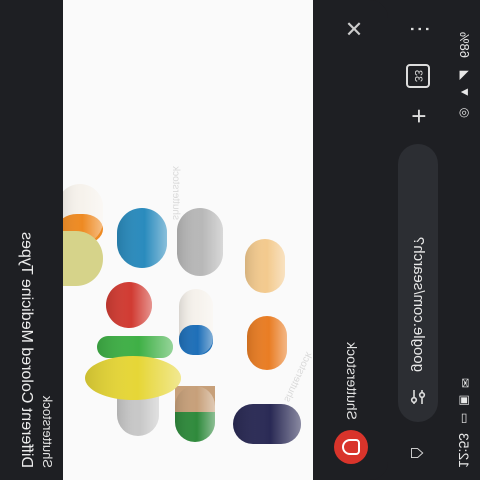 This screenshot has height=480, width=480. Describe the element at coordinates (196, 322) in the screenshot. I see `pill-white-blue-capsule` at that location.